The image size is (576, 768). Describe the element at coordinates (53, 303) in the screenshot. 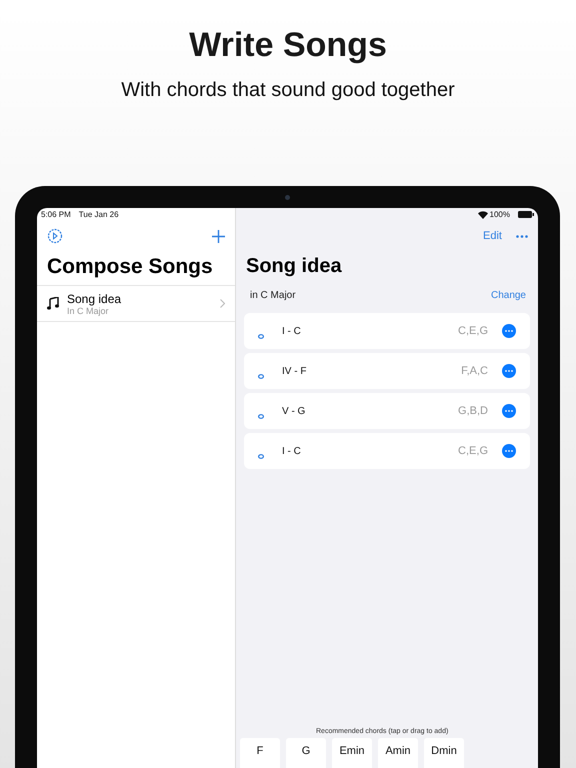

I see `music-note-icon` at that location.